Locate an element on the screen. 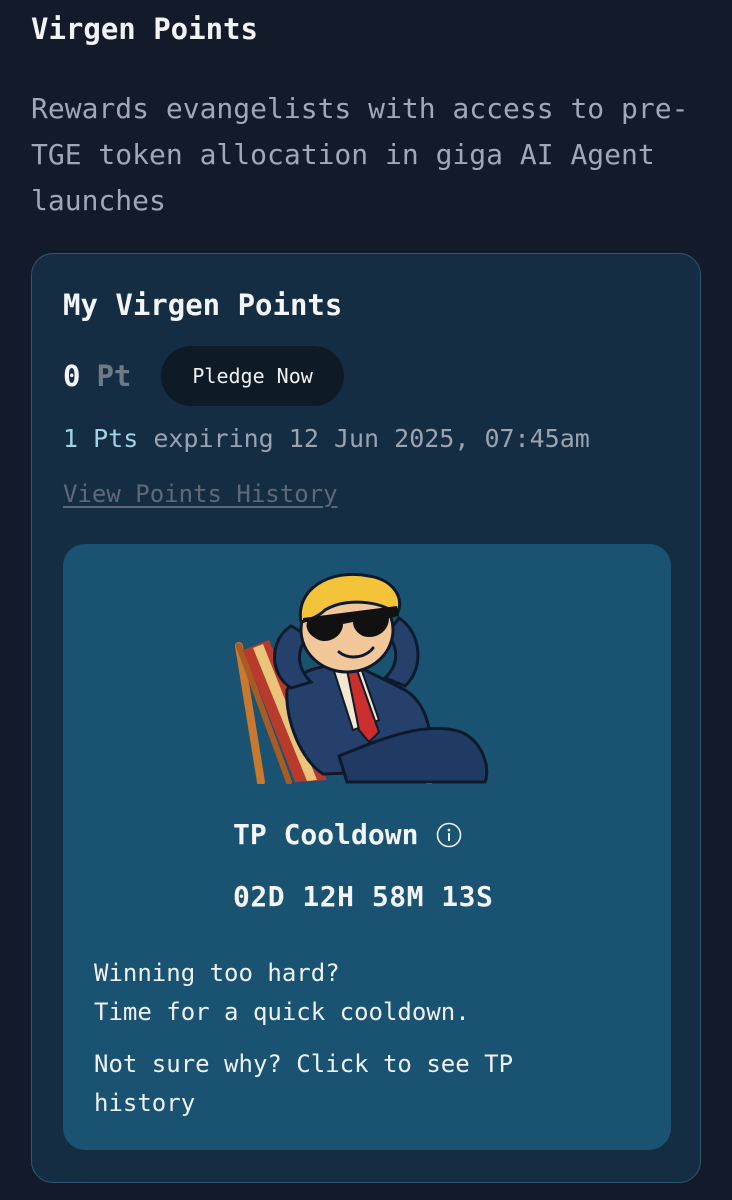 This screenshot has height=1200, width=732. points-value: 0 is located at coordinates (72, 376).